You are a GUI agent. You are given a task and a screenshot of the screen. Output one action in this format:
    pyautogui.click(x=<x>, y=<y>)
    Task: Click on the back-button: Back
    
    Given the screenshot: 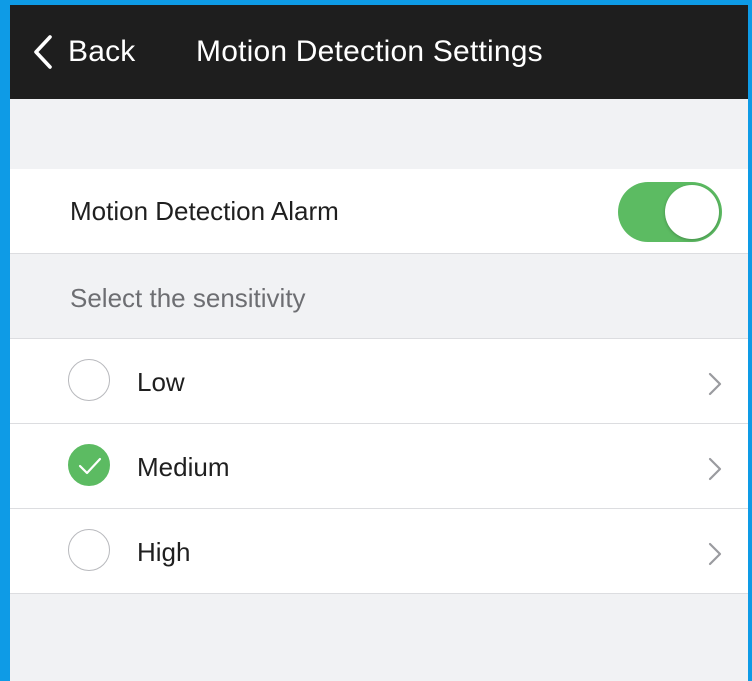 What is the action you would take?
    pyautogui.click(x=84, y=52)
    